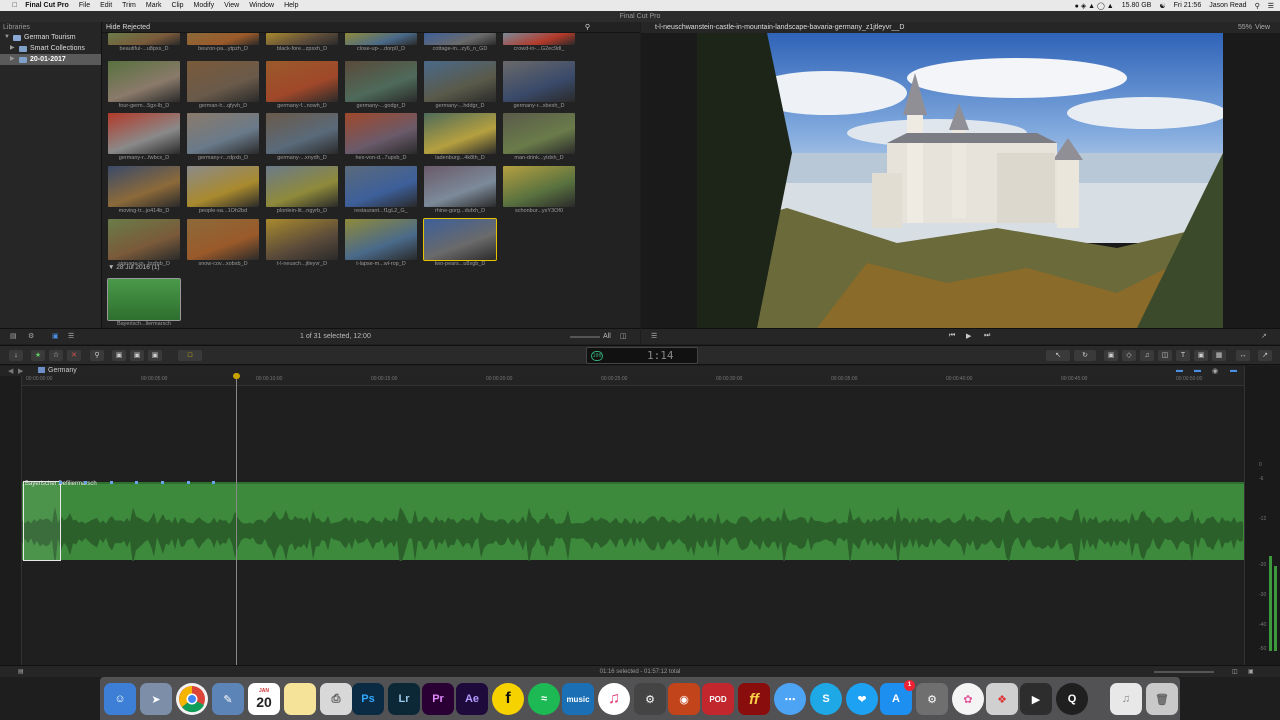  Describe the element at coordinates (1002, 699) in the screenshot. I see `dock-motion-icon: ❖` at that location.